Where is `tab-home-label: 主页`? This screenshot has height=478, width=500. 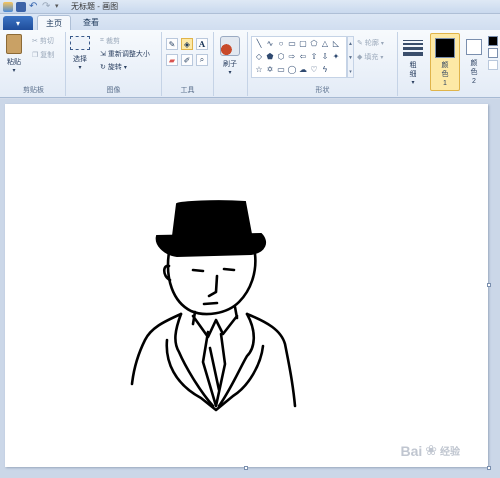 tab-home-label: 主页 is located at coordinates (54, 23).